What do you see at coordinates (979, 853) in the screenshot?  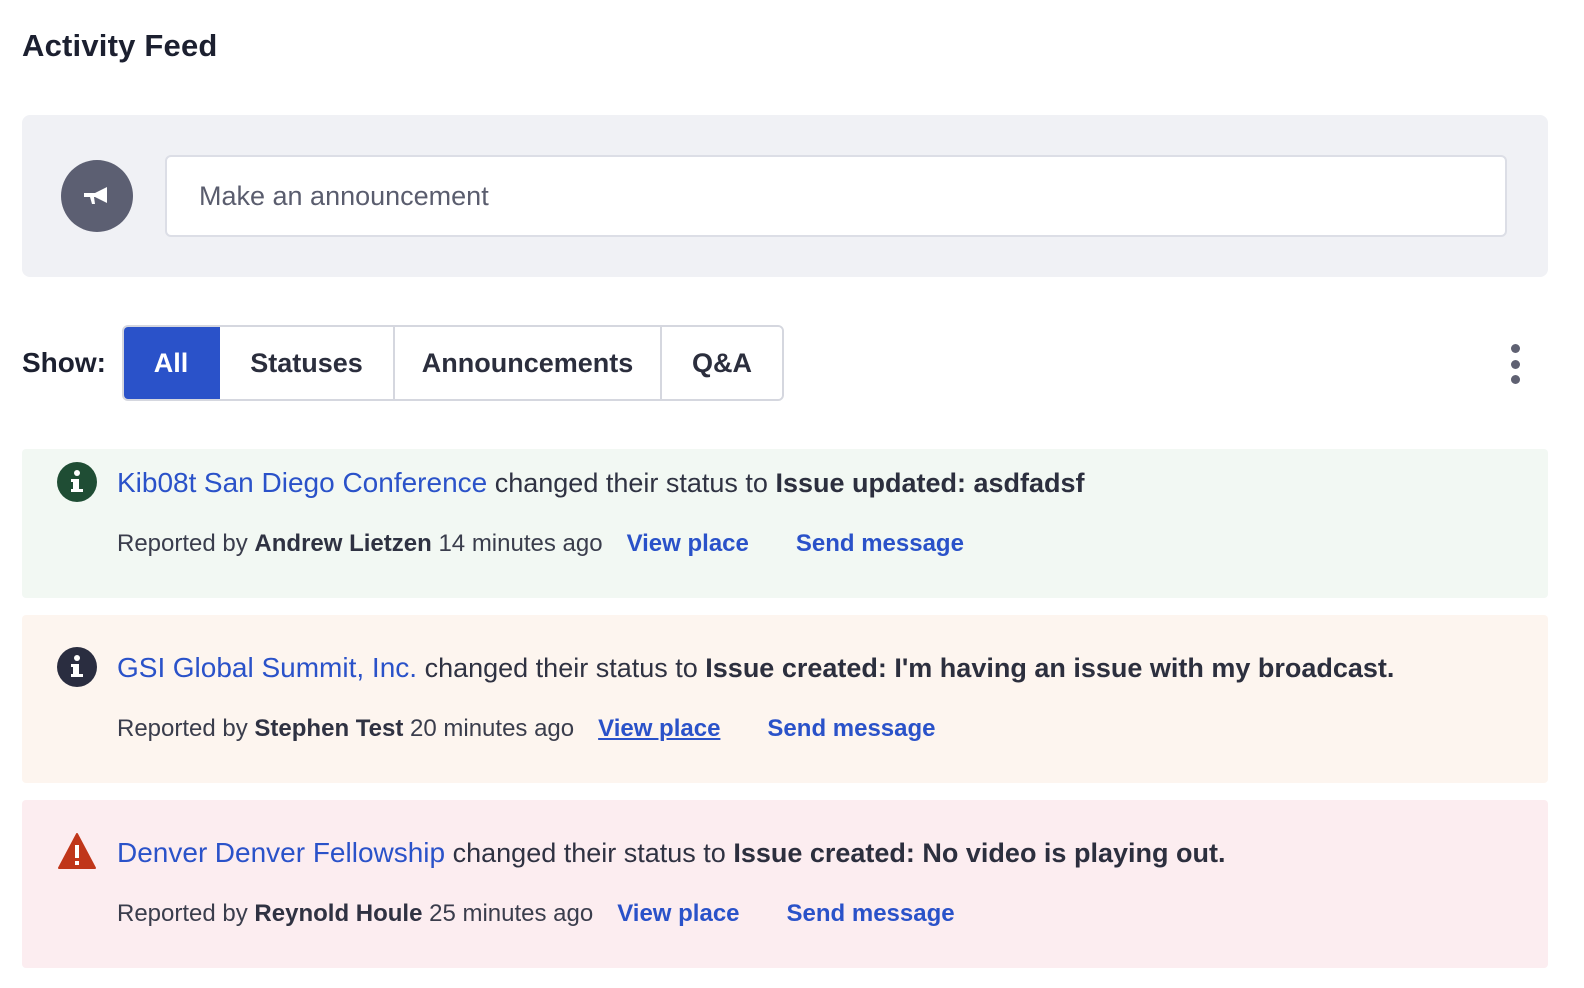 I see `feed-item-message: Issue created: No video is playing out.` at bounding box center [979, 853].